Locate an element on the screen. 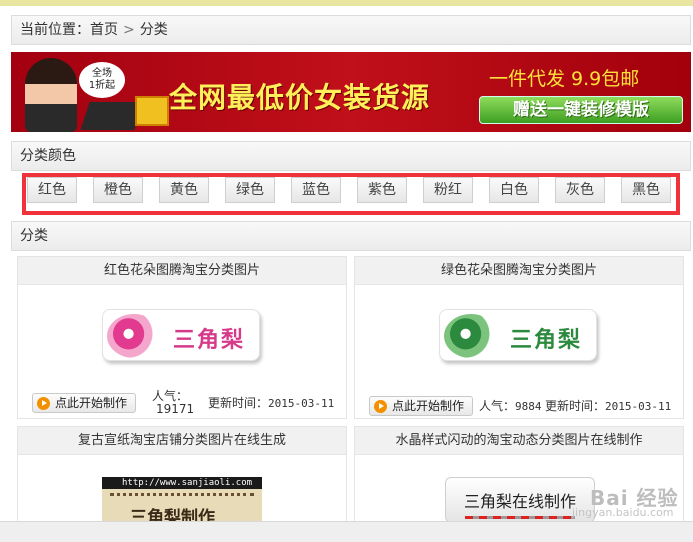 The height and width of the screenshot is (542, 693). color-section-title: 分类颜色 is located at coordinates (48, 156).